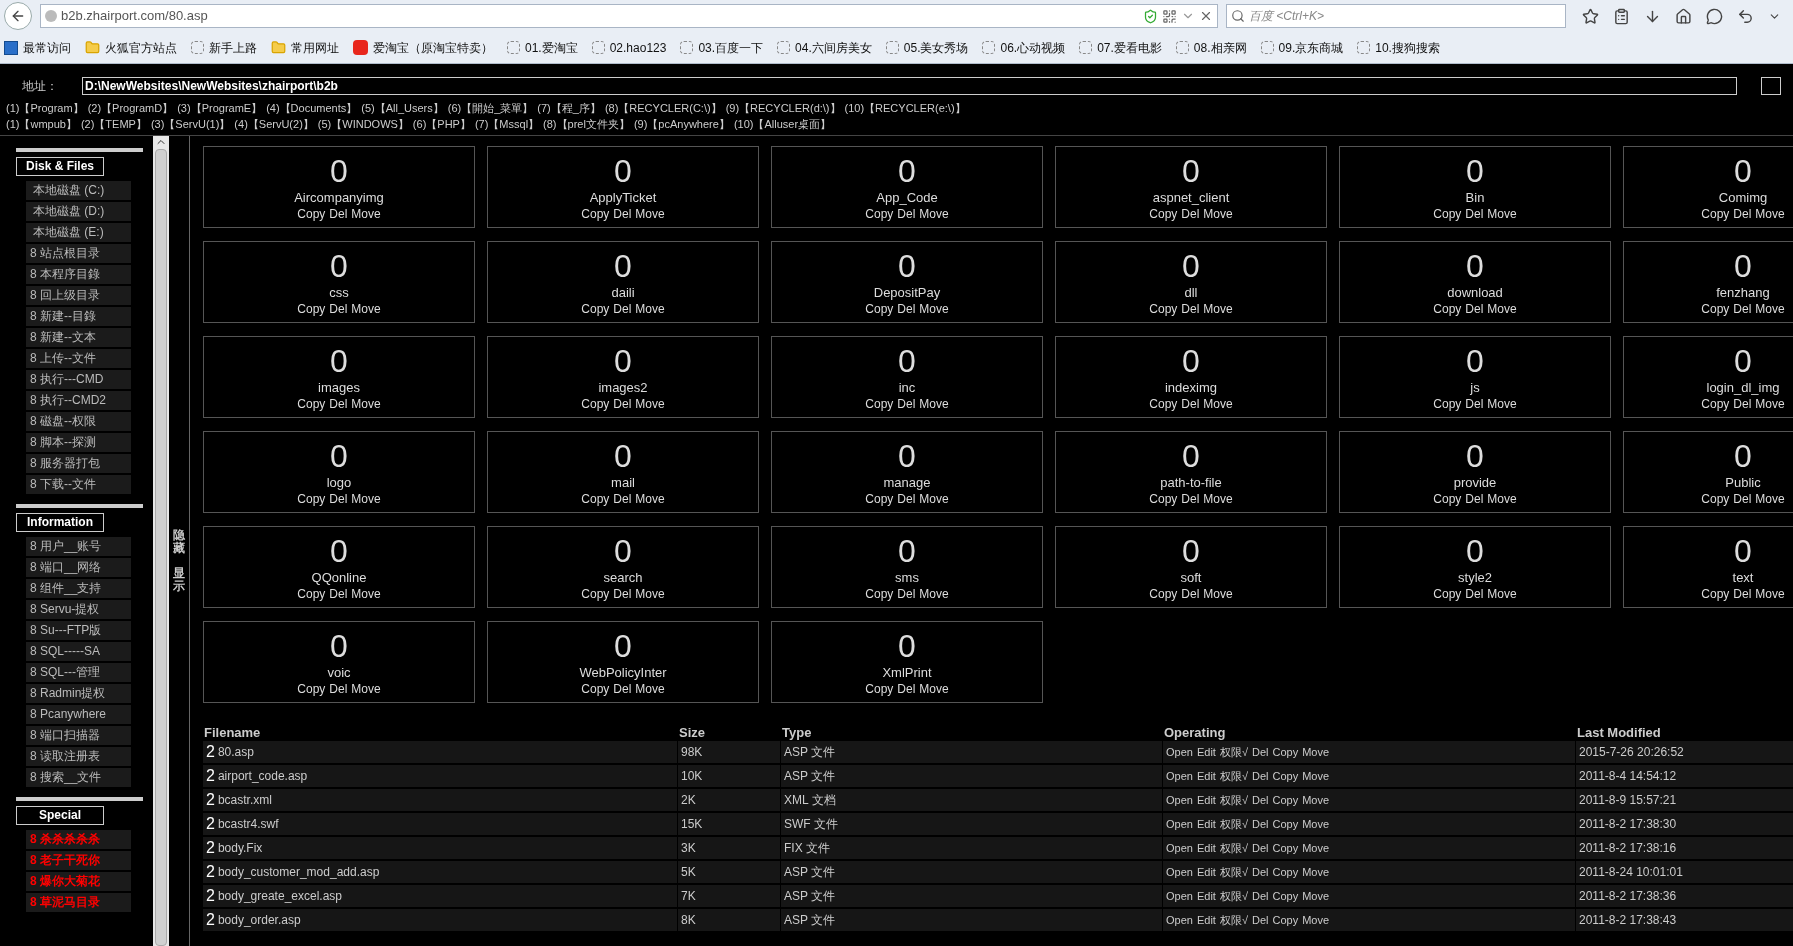 This screenshot has width=1793, height=946. What do you see at coordinates (339, 472) in the screenshot?
I see `folder-tile: 0 logo Copy Del Move` at bounding box center [339, 472].